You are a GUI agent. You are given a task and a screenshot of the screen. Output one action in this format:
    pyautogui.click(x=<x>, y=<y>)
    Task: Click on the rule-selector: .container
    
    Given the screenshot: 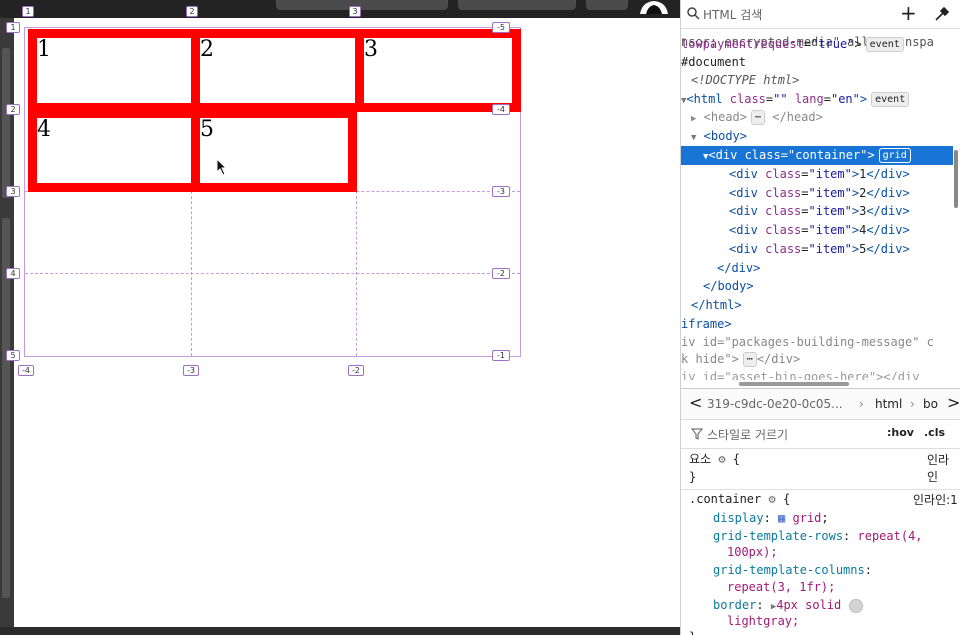 What is the action you would take?
    pyautogui.click(x=725, y=499)
    